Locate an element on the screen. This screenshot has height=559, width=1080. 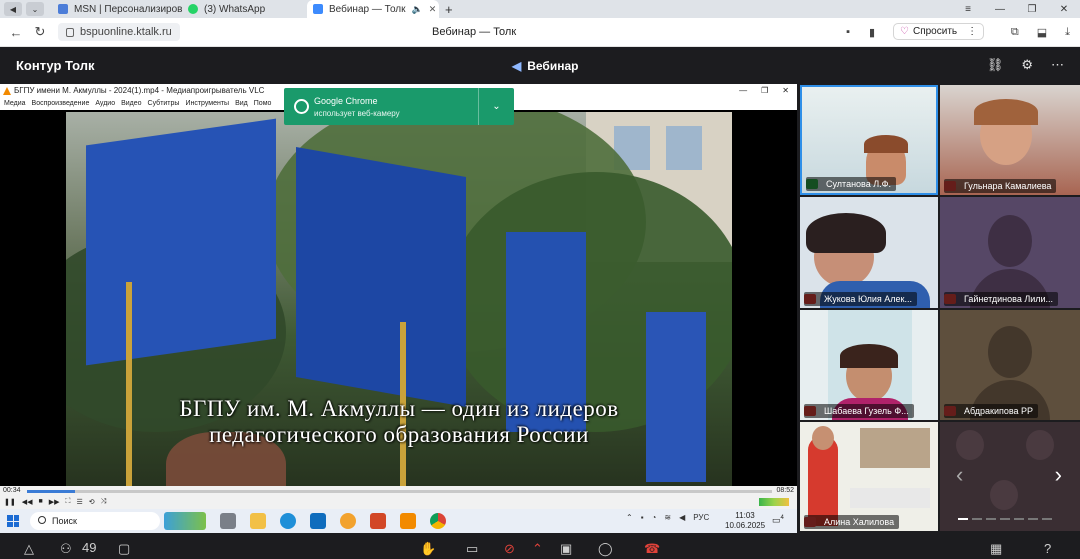
speaker-icon: ◀ is located at coordinates (682, 517).